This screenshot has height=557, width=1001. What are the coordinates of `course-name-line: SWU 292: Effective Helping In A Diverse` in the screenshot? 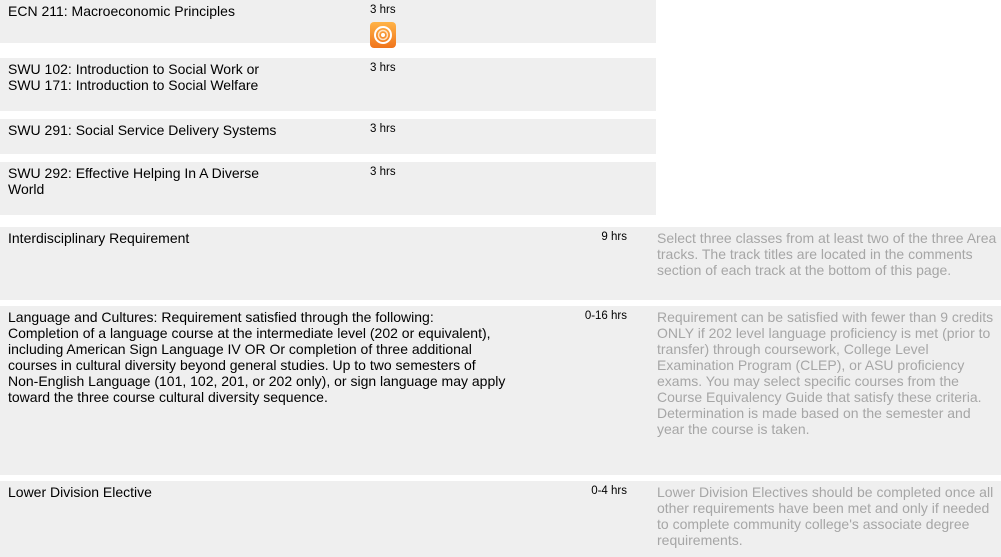 It's located at (134, 173).